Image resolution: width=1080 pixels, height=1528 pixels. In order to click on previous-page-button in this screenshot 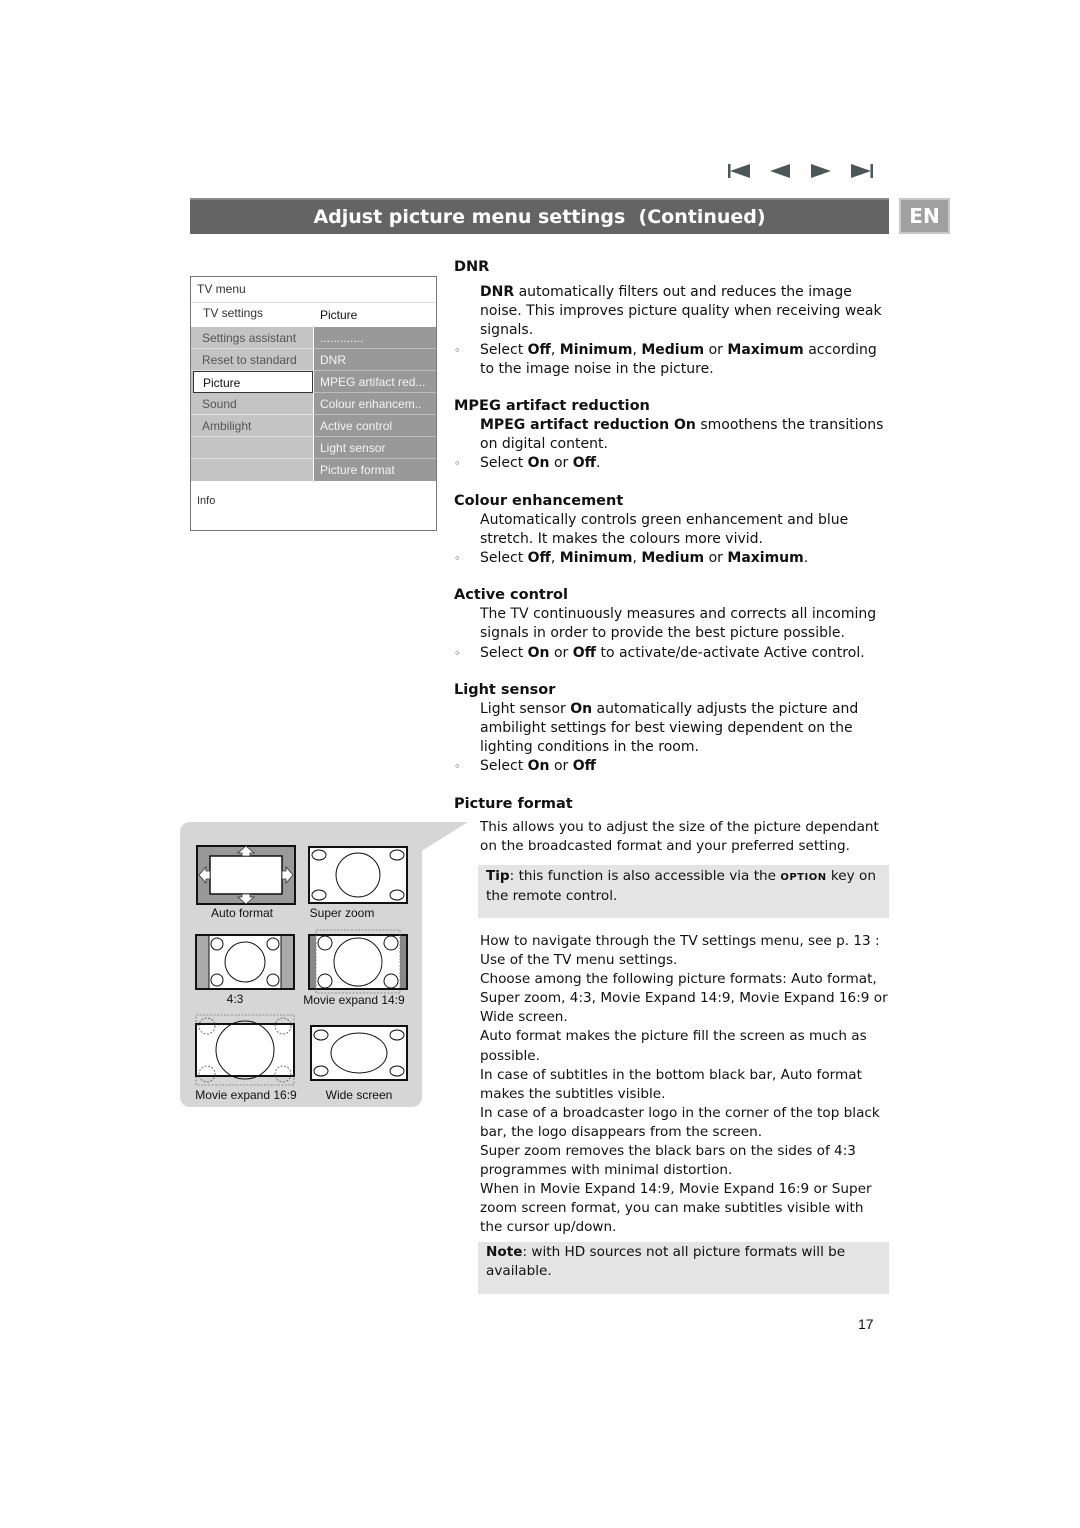, I will do `click(780, 171)`.